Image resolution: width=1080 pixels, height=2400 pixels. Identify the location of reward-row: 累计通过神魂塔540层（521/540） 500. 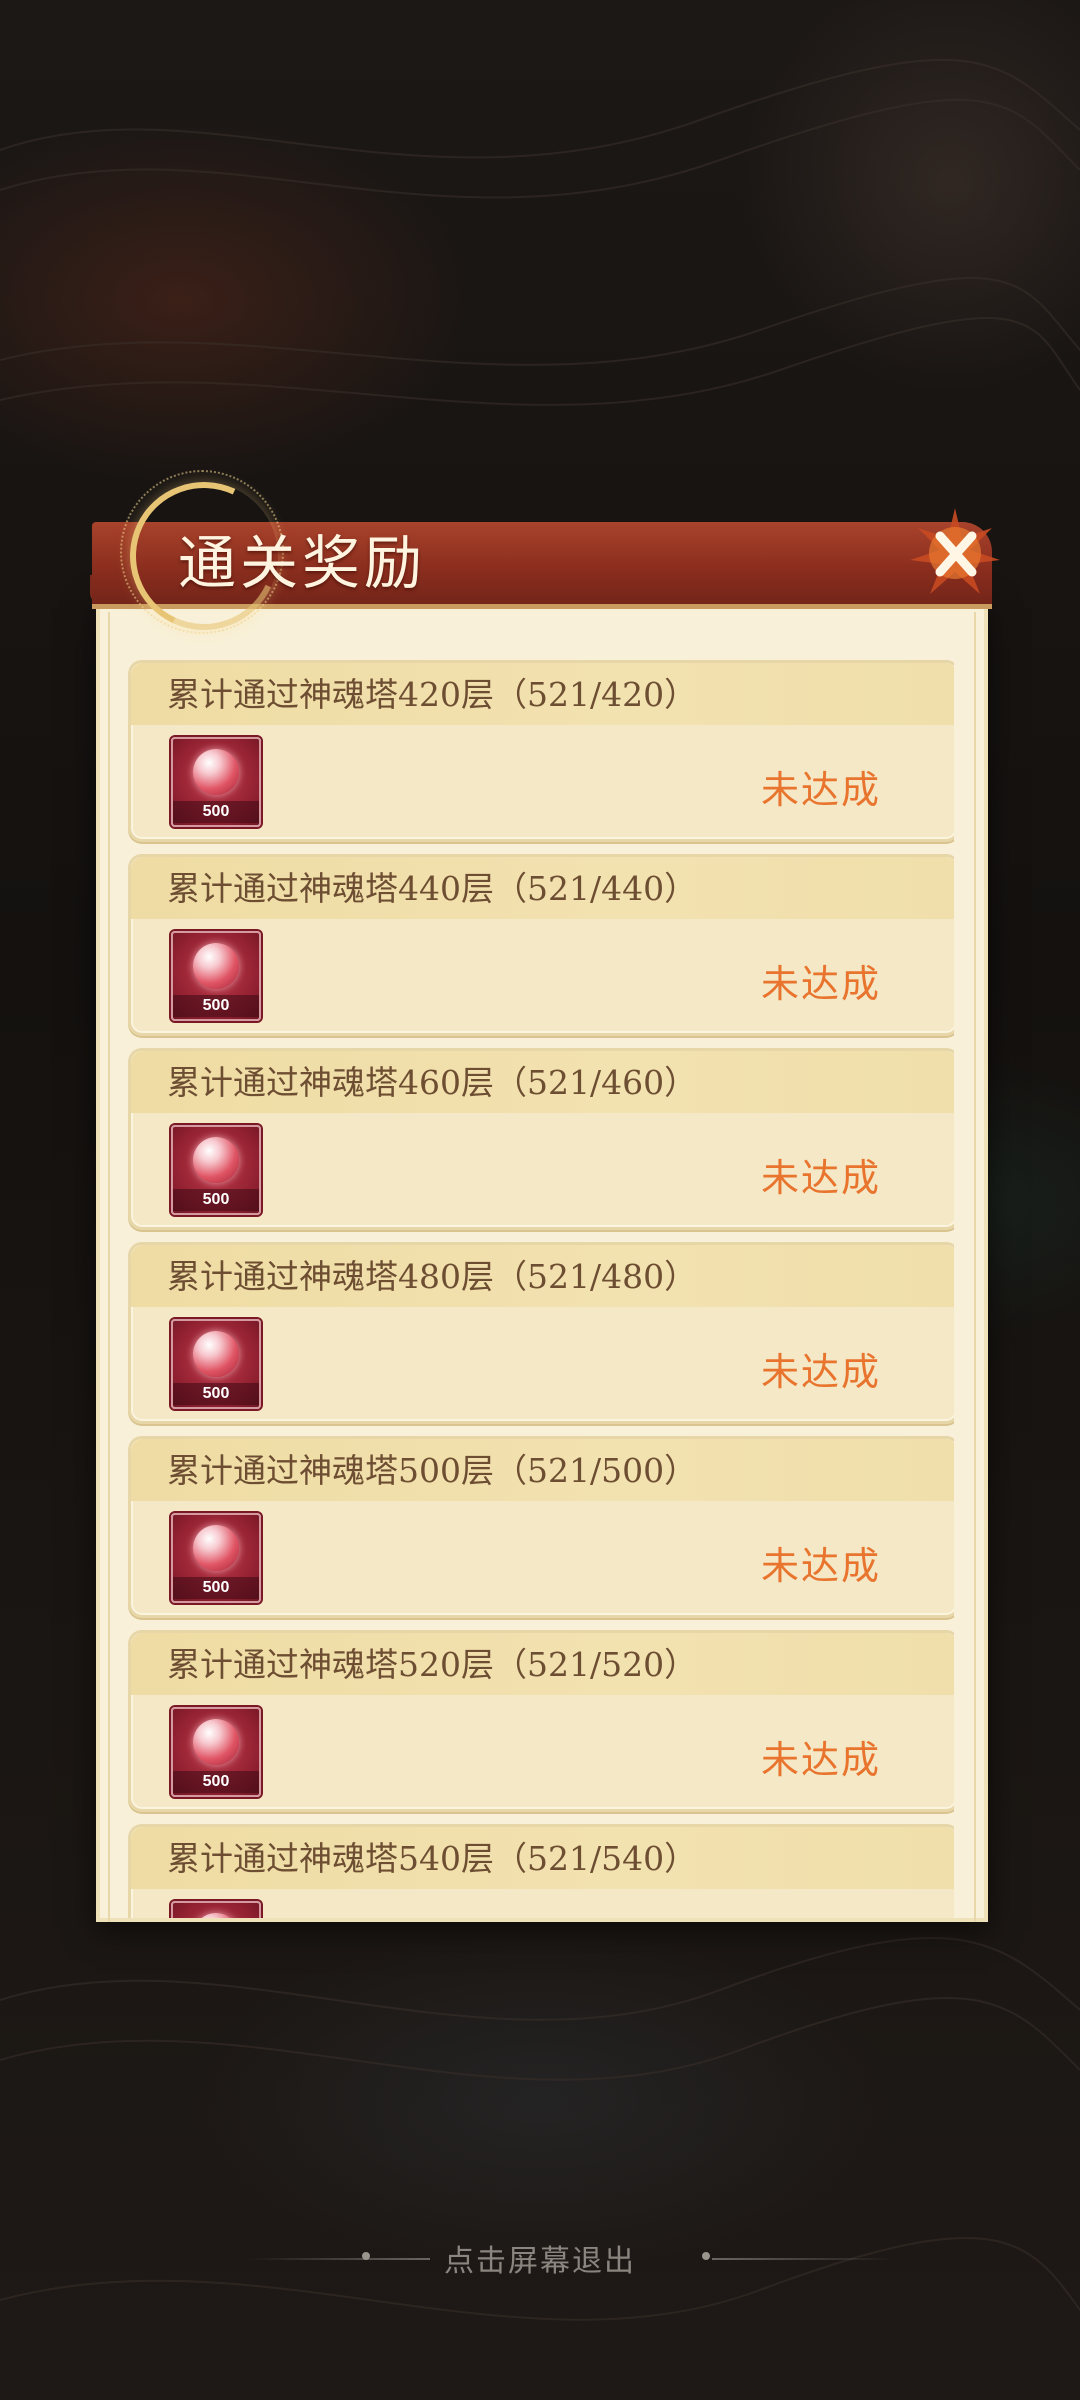
(541, 1871).